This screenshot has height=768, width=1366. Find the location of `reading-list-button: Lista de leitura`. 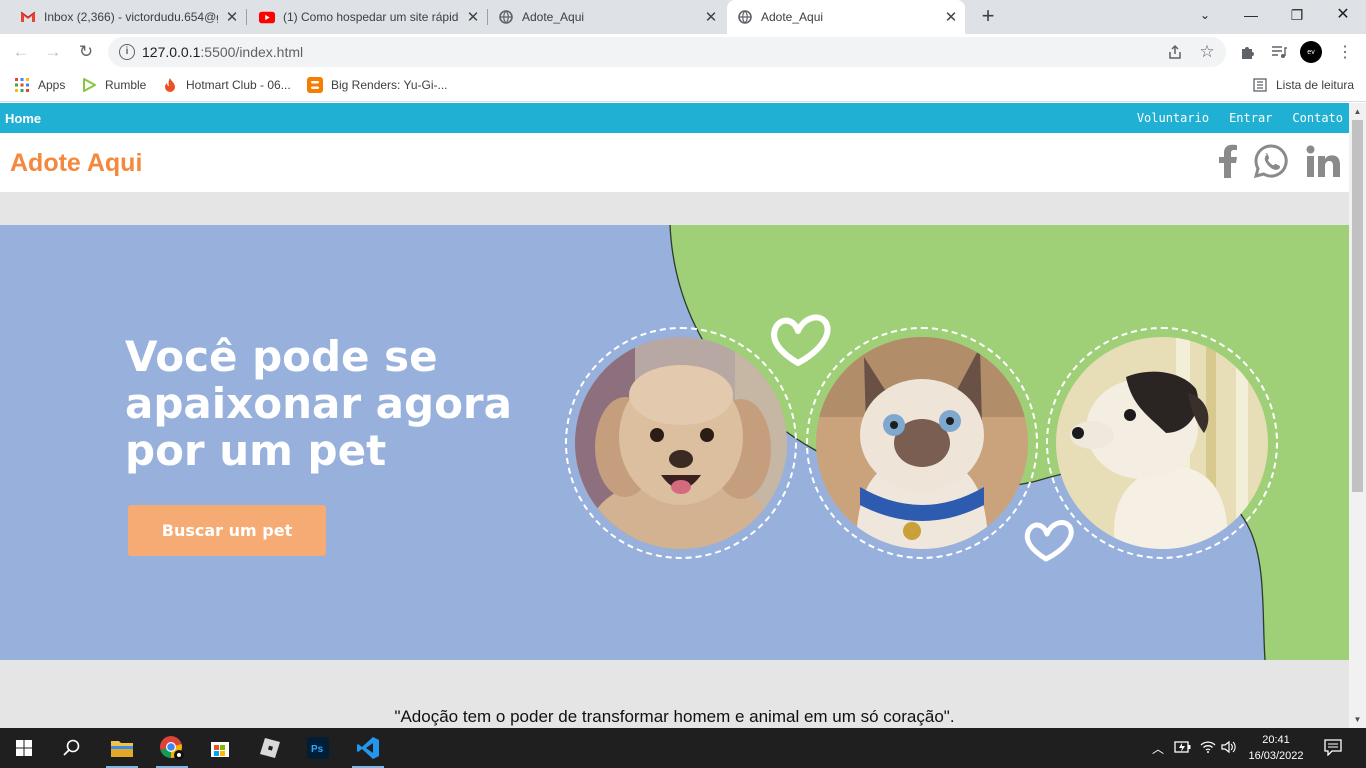

reading-list-button: Lista de leitura is located at coordinates (1303, 85).